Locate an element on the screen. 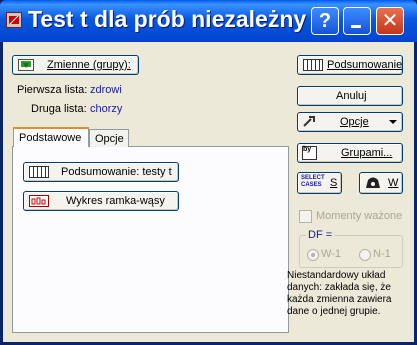 The height and width of the screenshot is (345, 417). help-button: ? is located at coordinates (325, 21).